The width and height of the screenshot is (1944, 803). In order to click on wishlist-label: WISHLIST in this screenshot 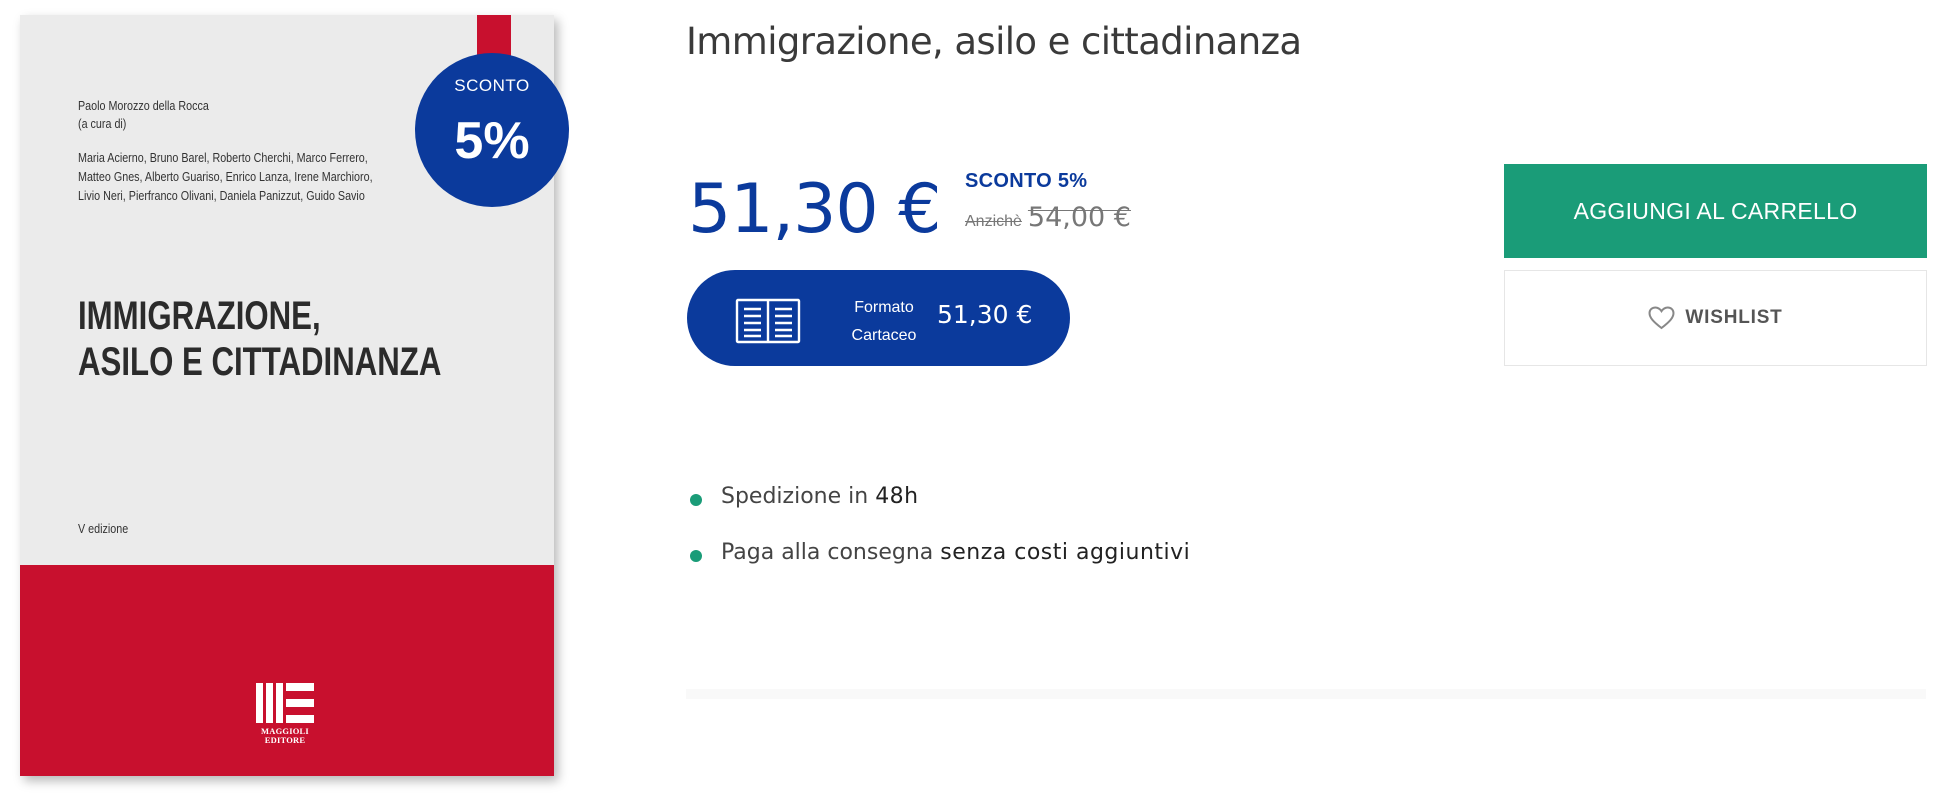, I will do `click(1734, 317)`.